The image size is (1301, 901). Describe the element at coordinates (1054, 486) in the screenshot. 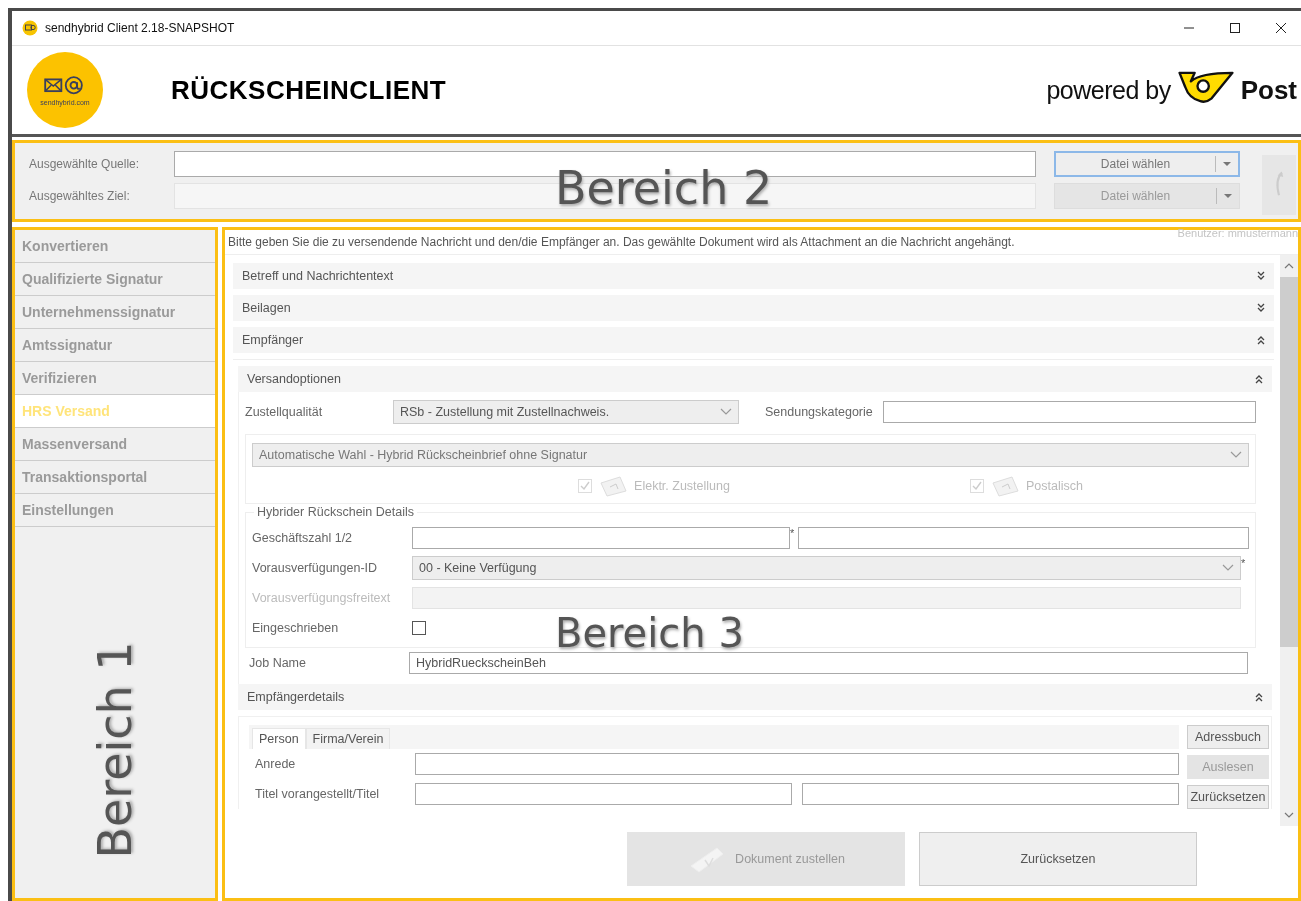

I see `channel-label: Postalisch` at that location.